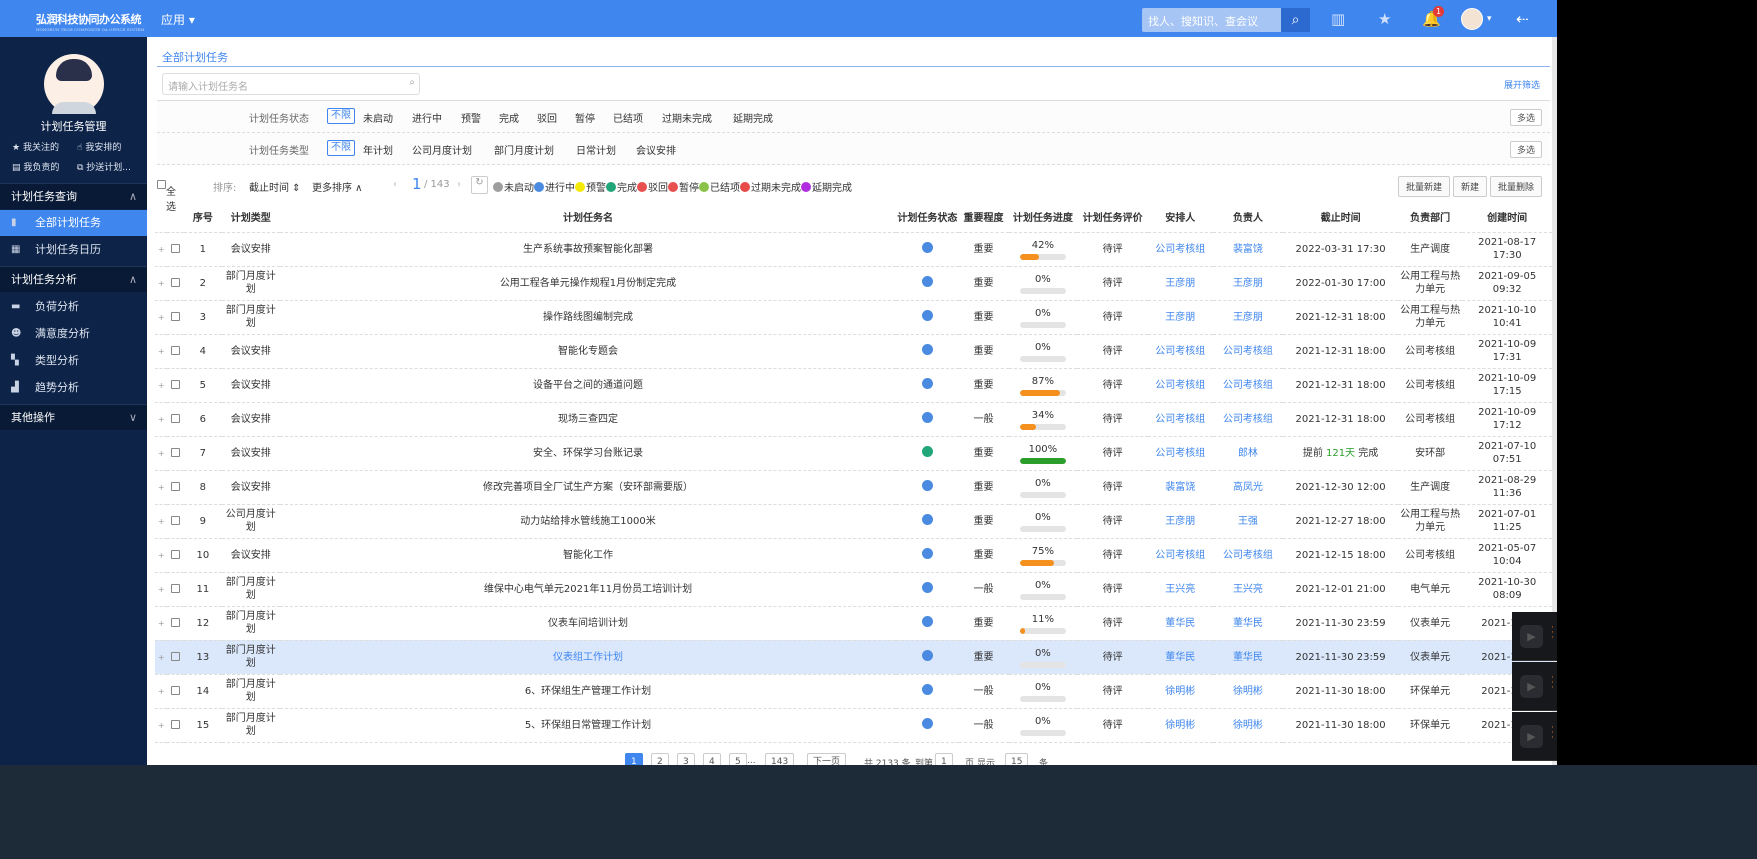 The height and width of the screenshot is (859, 1757). I want to click on filter-option: 年计划, so click(378, 149).